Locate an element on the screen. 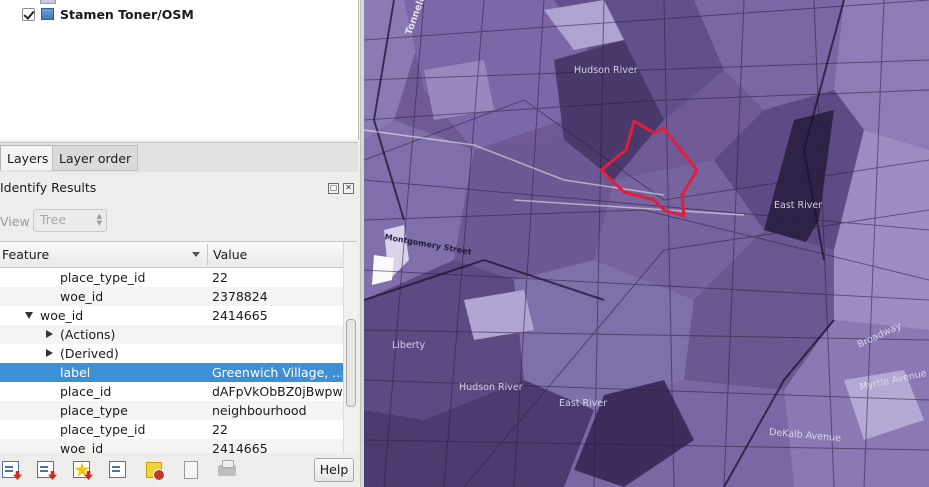 The image size is (929, 487). layer-item-stamen: Stamen Toner/OSM is located at coordinates (108, 14).